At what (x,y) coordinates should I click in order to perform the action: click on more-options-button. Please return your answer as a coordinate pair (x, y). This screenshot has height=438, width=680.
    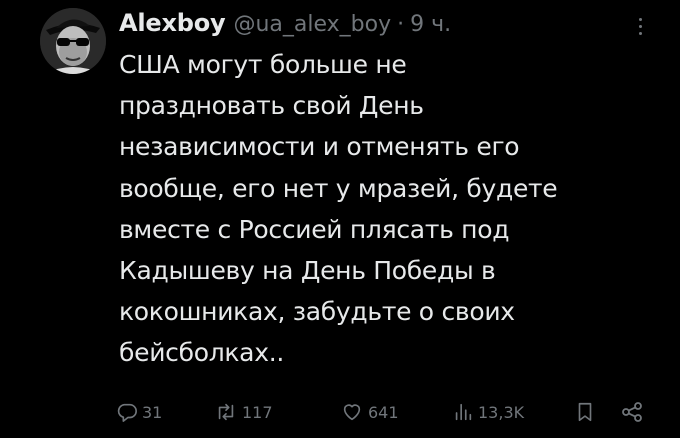
    Looking at the image, I should click on (640, 26).